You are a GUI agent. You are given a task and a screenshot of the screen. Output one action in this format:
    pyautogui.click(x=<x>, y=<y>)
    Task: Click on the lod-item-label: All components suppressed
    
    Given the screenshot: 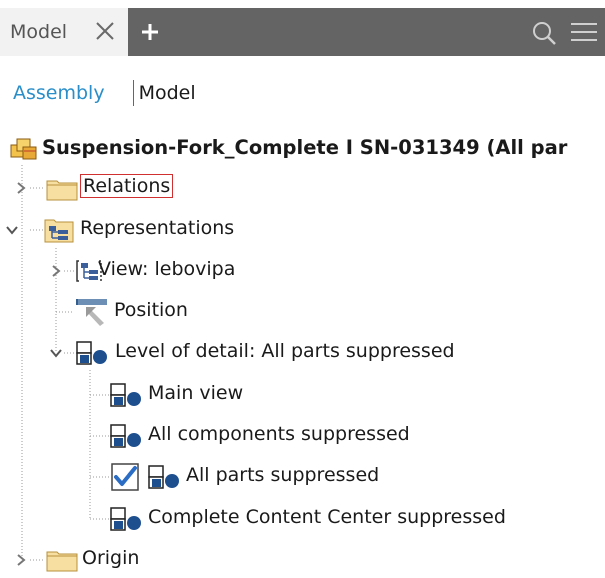 What is the action you would take?
    pyautogui.click(x=279, y=434)
    